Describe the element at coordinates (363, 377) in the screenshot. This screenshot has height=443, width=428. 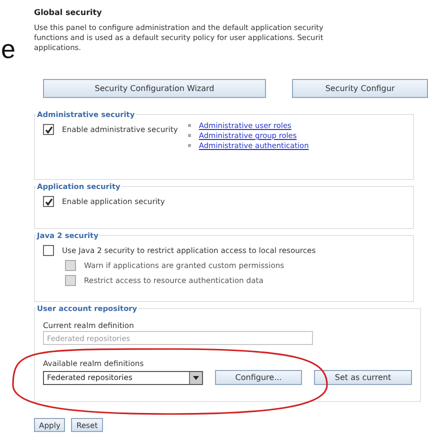
I see `realm-button: Set as current` at that location.